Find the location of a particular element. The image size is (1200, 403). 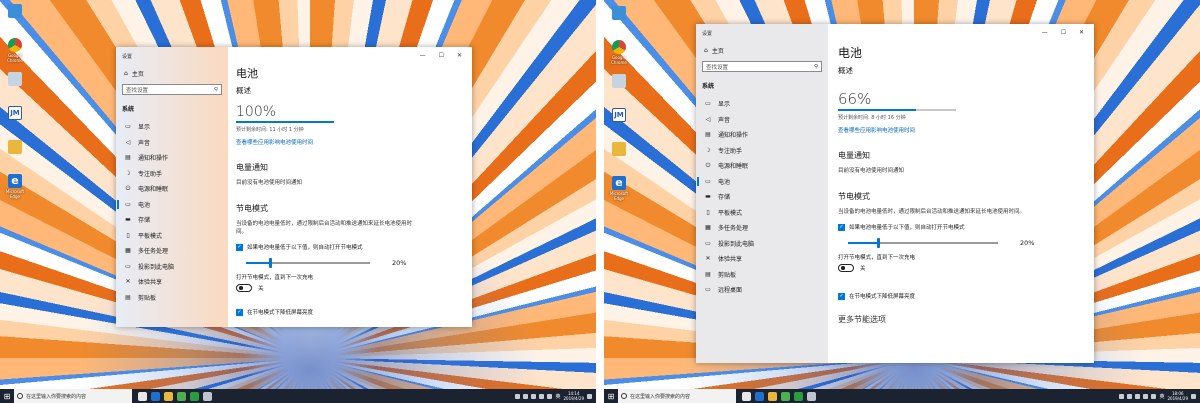

section-title: 系统 is located at coordinates (128, 109).